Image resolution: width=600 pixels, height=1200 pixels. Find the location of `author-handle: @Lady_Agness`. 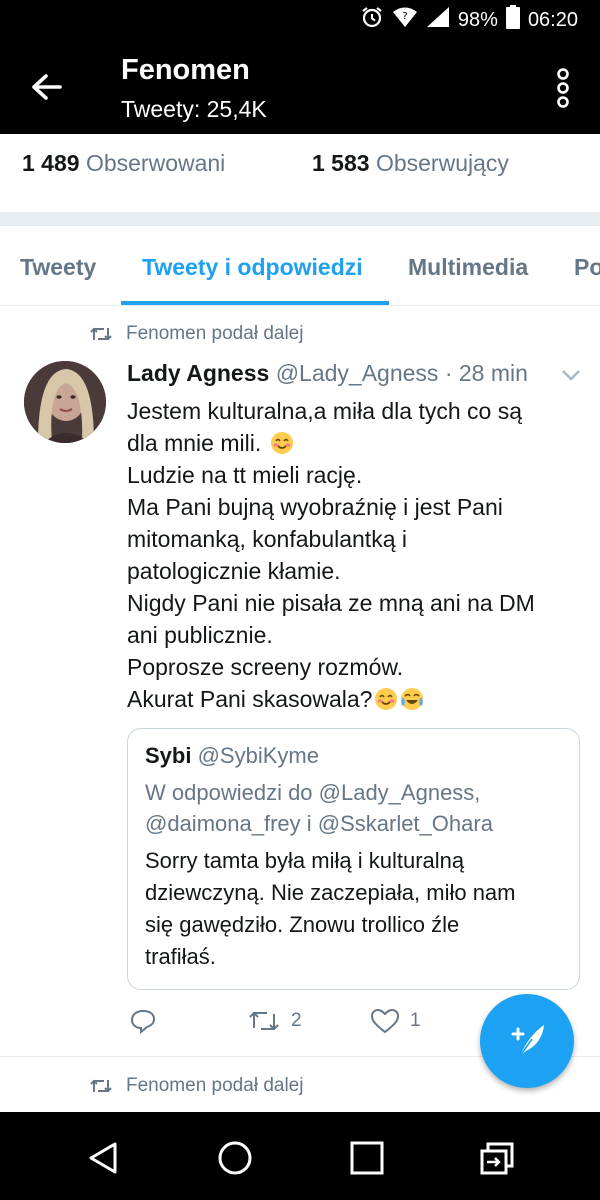

author-handle: @Lady_Agness is located at coordinates (357, 373).